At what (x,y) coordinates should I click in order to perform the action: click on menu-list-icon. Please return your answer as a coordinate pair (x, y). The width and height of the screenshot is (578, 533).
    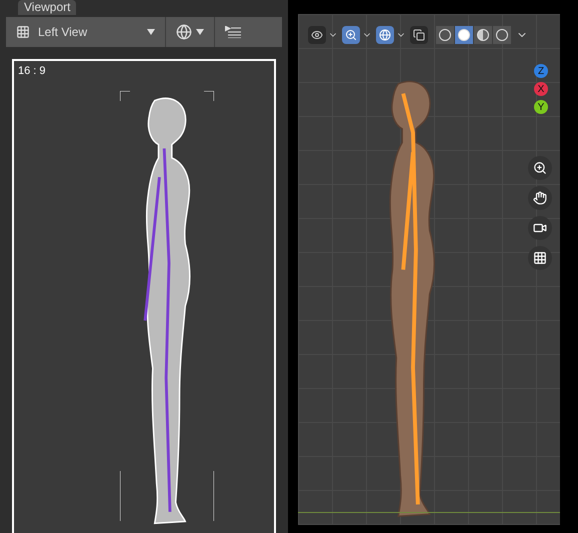
    Looking at the image, I should click on (233, 32).